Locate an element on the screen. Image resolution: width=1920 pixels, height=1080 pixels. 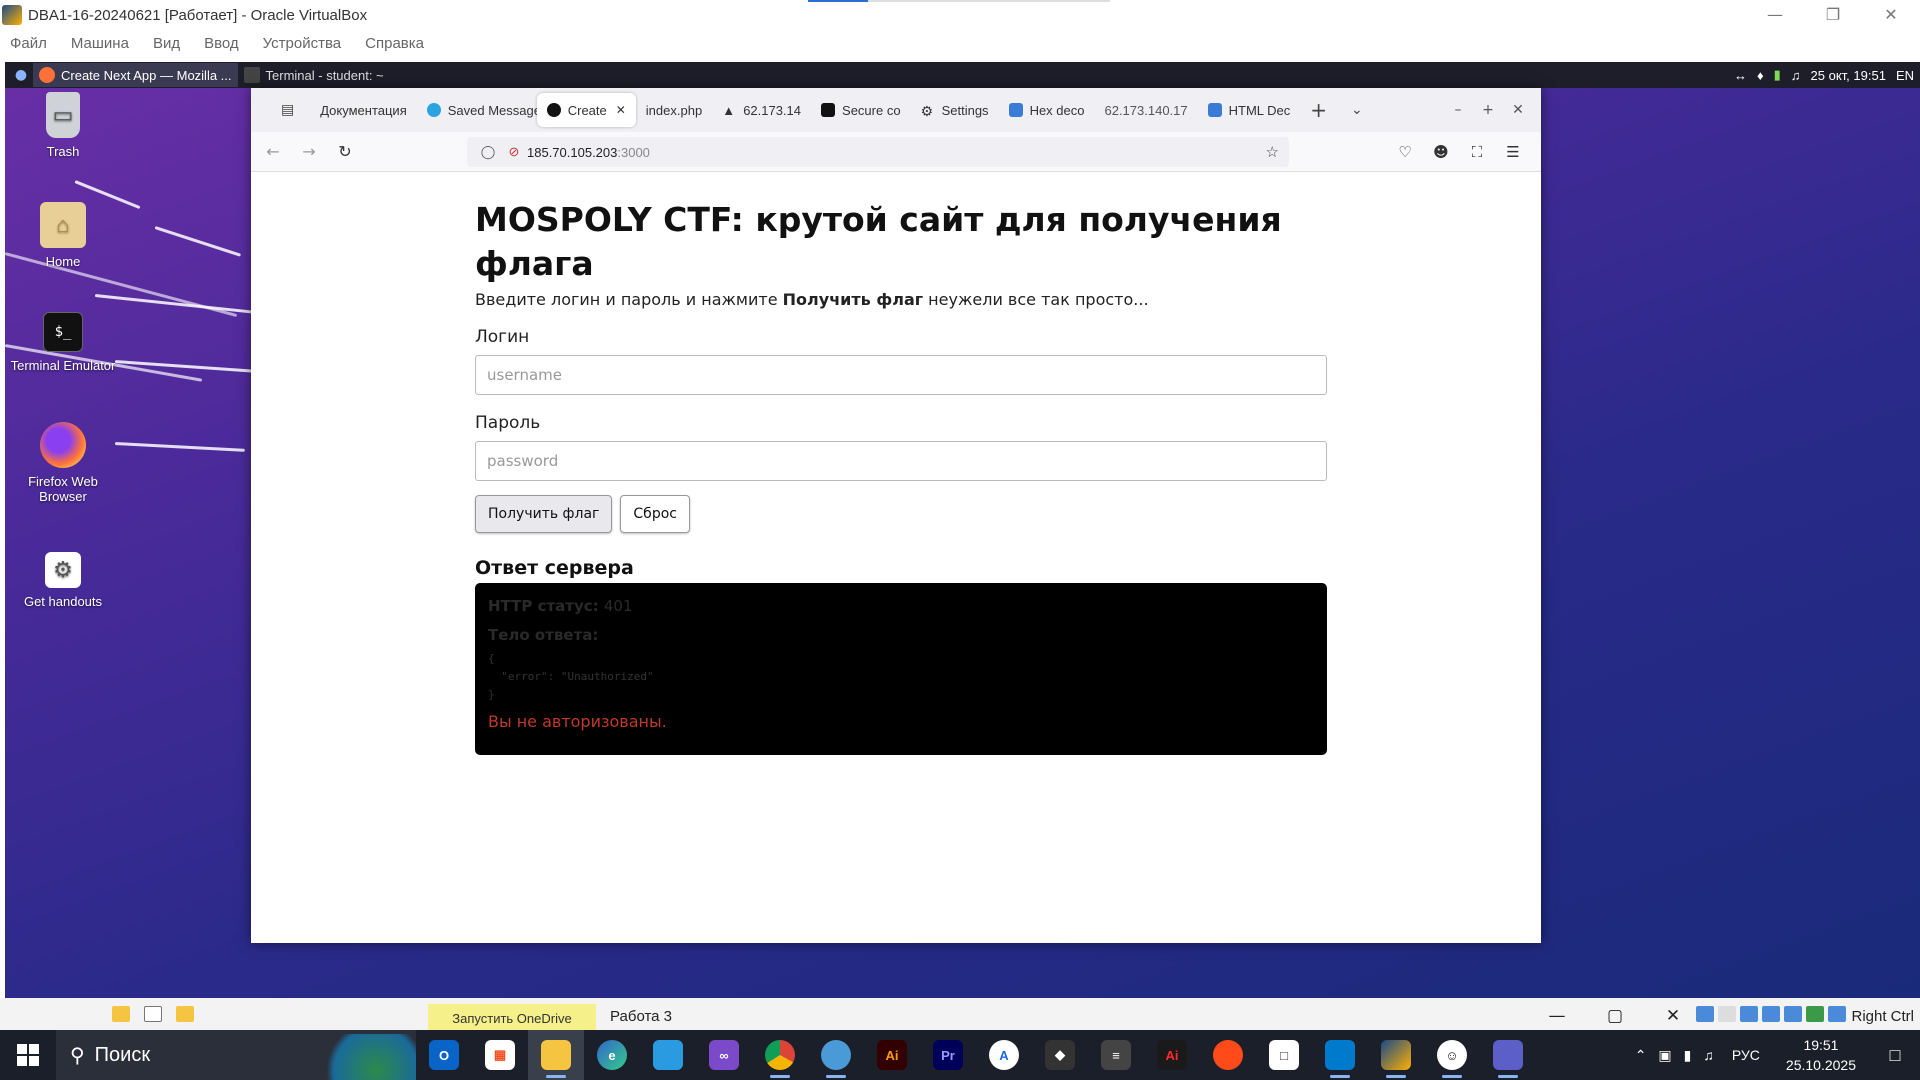
get-flag-button: Получить флаг is located at coordinates (544, 514).